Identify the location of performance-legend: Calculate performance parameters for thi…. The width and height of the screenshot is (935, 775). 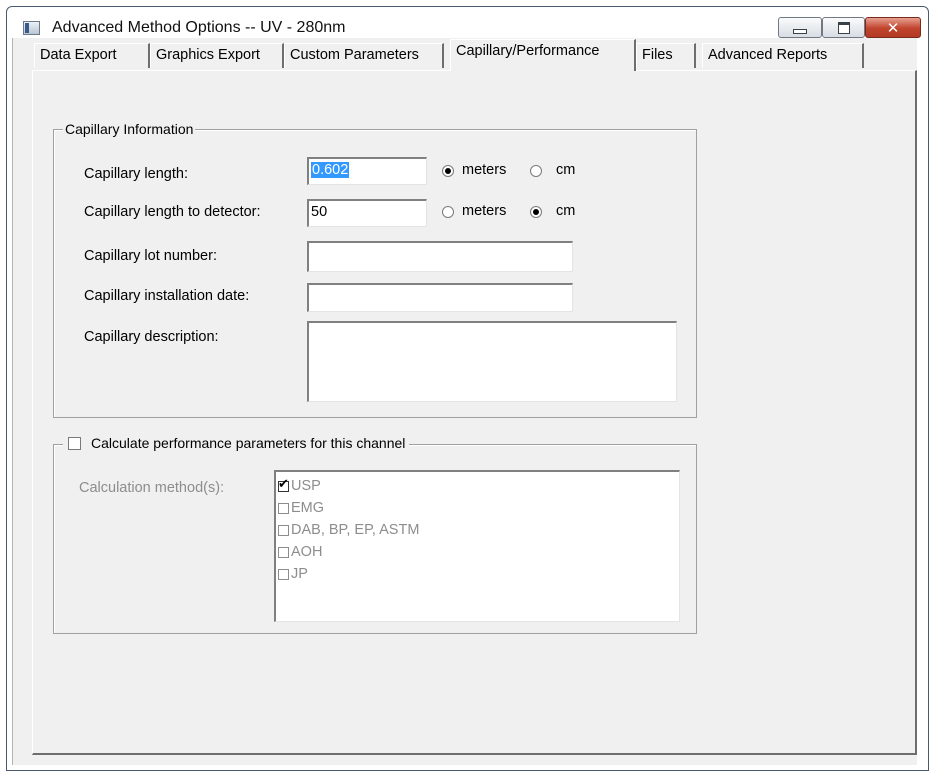
(236, 443).